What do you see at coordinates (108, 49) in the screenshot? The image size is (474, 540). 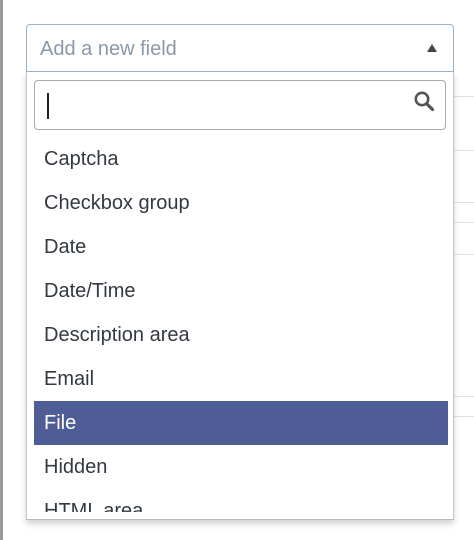 I see `add-field-placeholder: Add a new field` at bounding box center [108, 49].